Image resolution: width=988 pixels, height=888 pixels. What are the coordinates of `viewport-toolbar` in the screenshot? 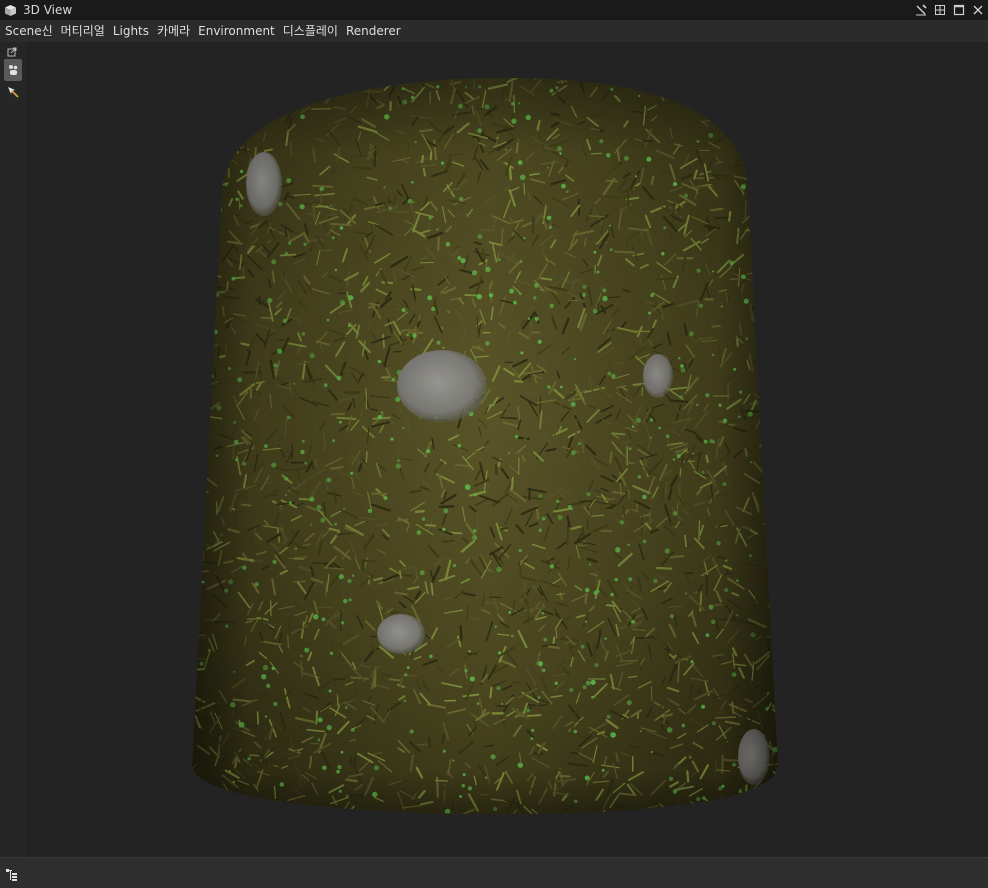 It's located at (13, 449).